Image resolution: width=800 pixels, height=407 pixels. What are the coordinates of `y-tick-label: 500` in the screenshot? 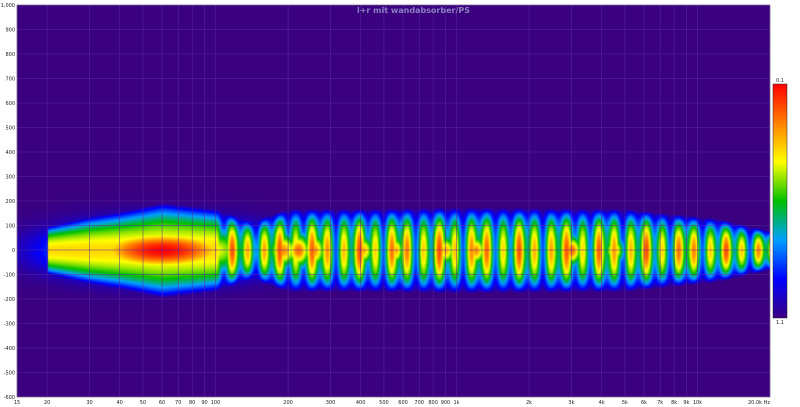 It's located at (10, 129).